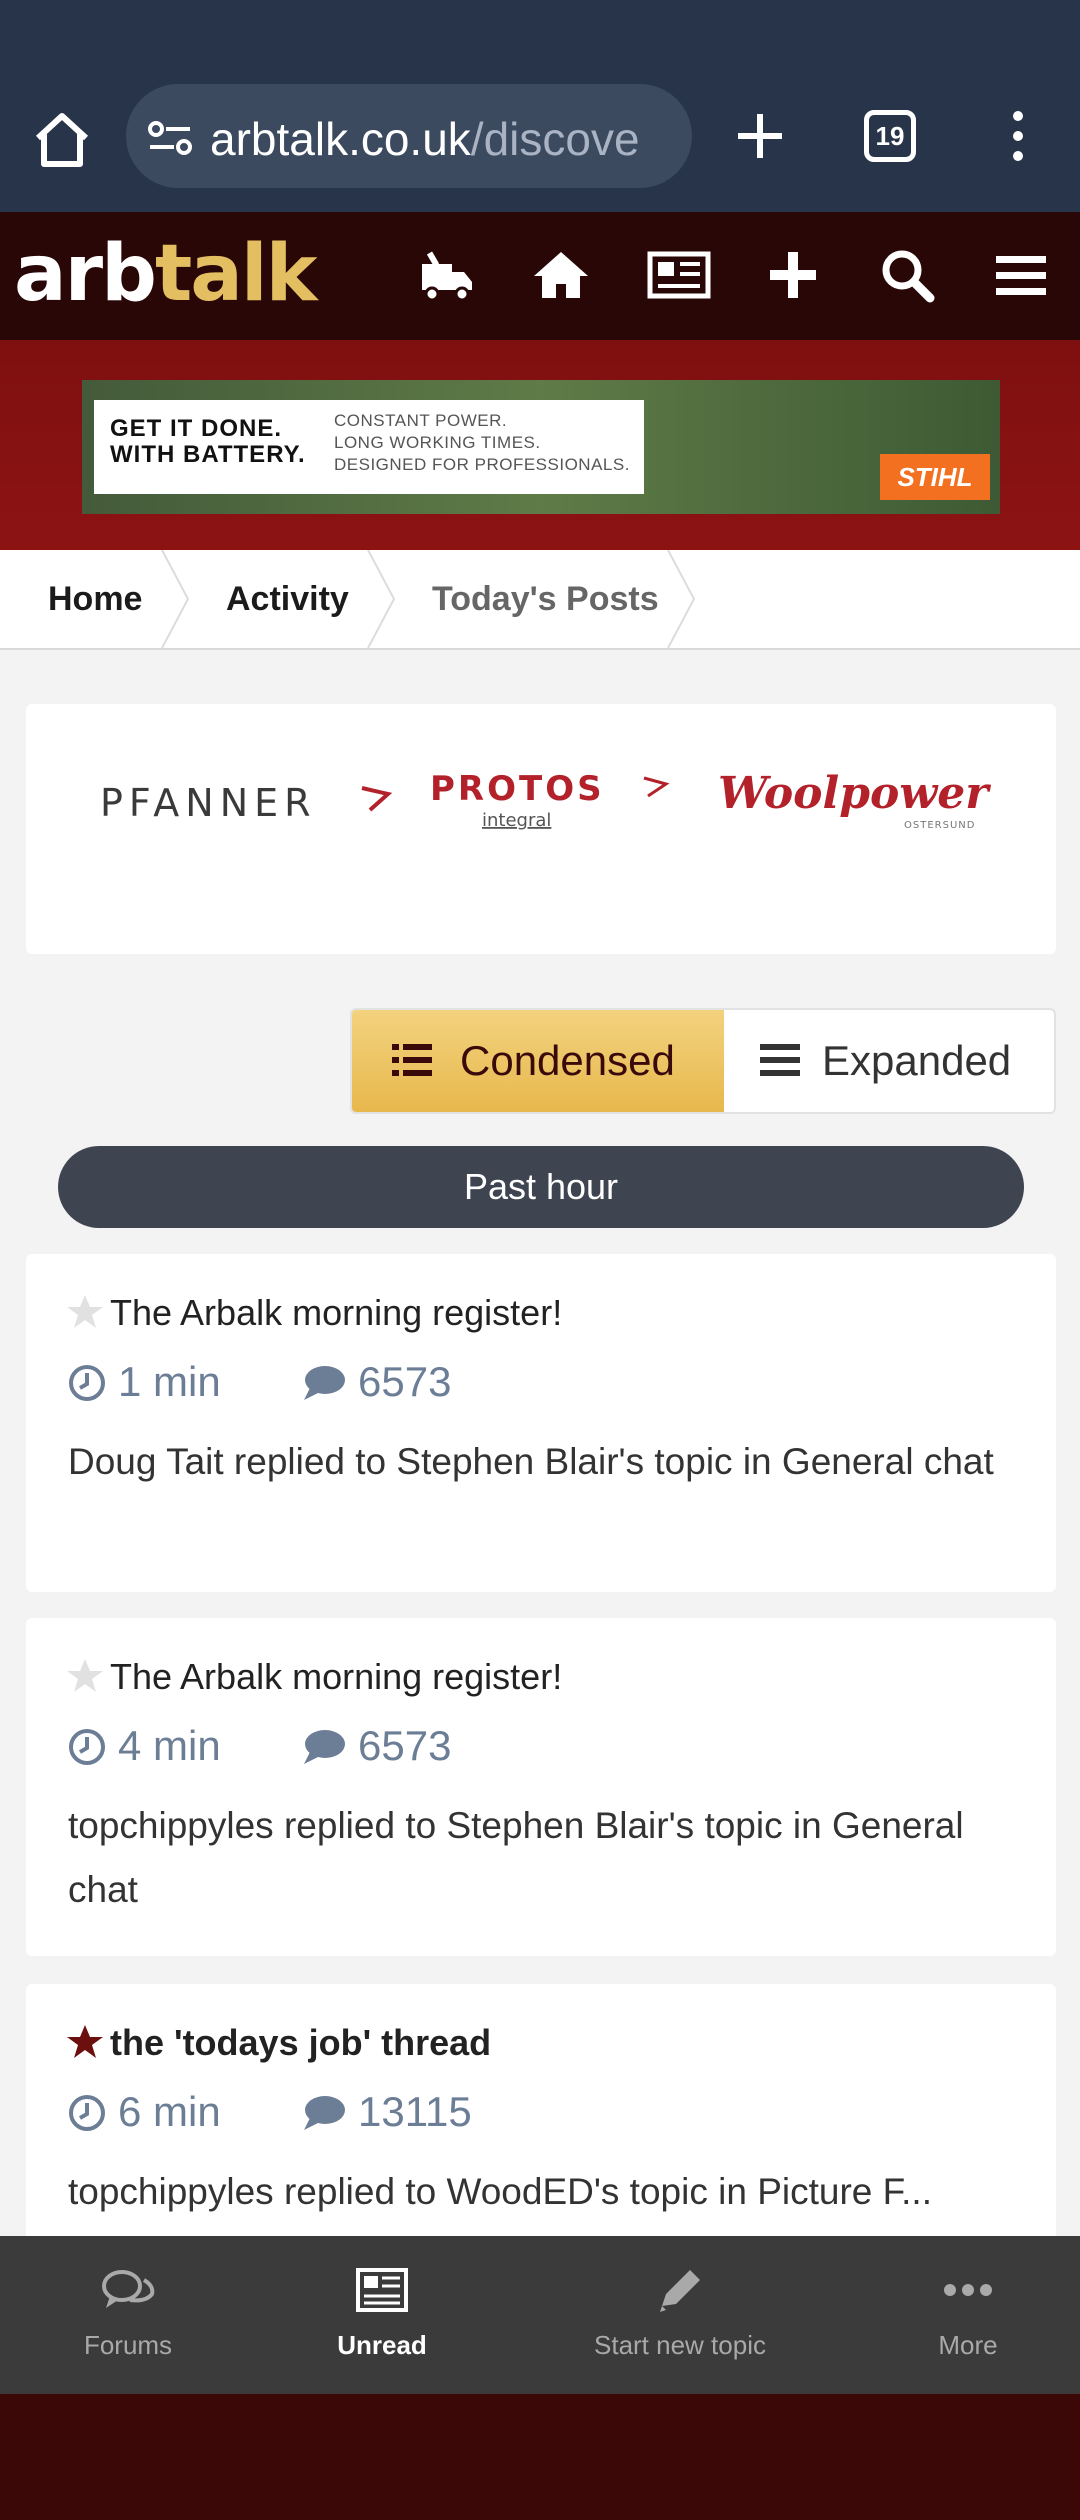 The width and height of the screenshot is (1080, 2520). Describe the element at coordinates (780, 1060) in the screenshot. I see `bars-icon` at that location.